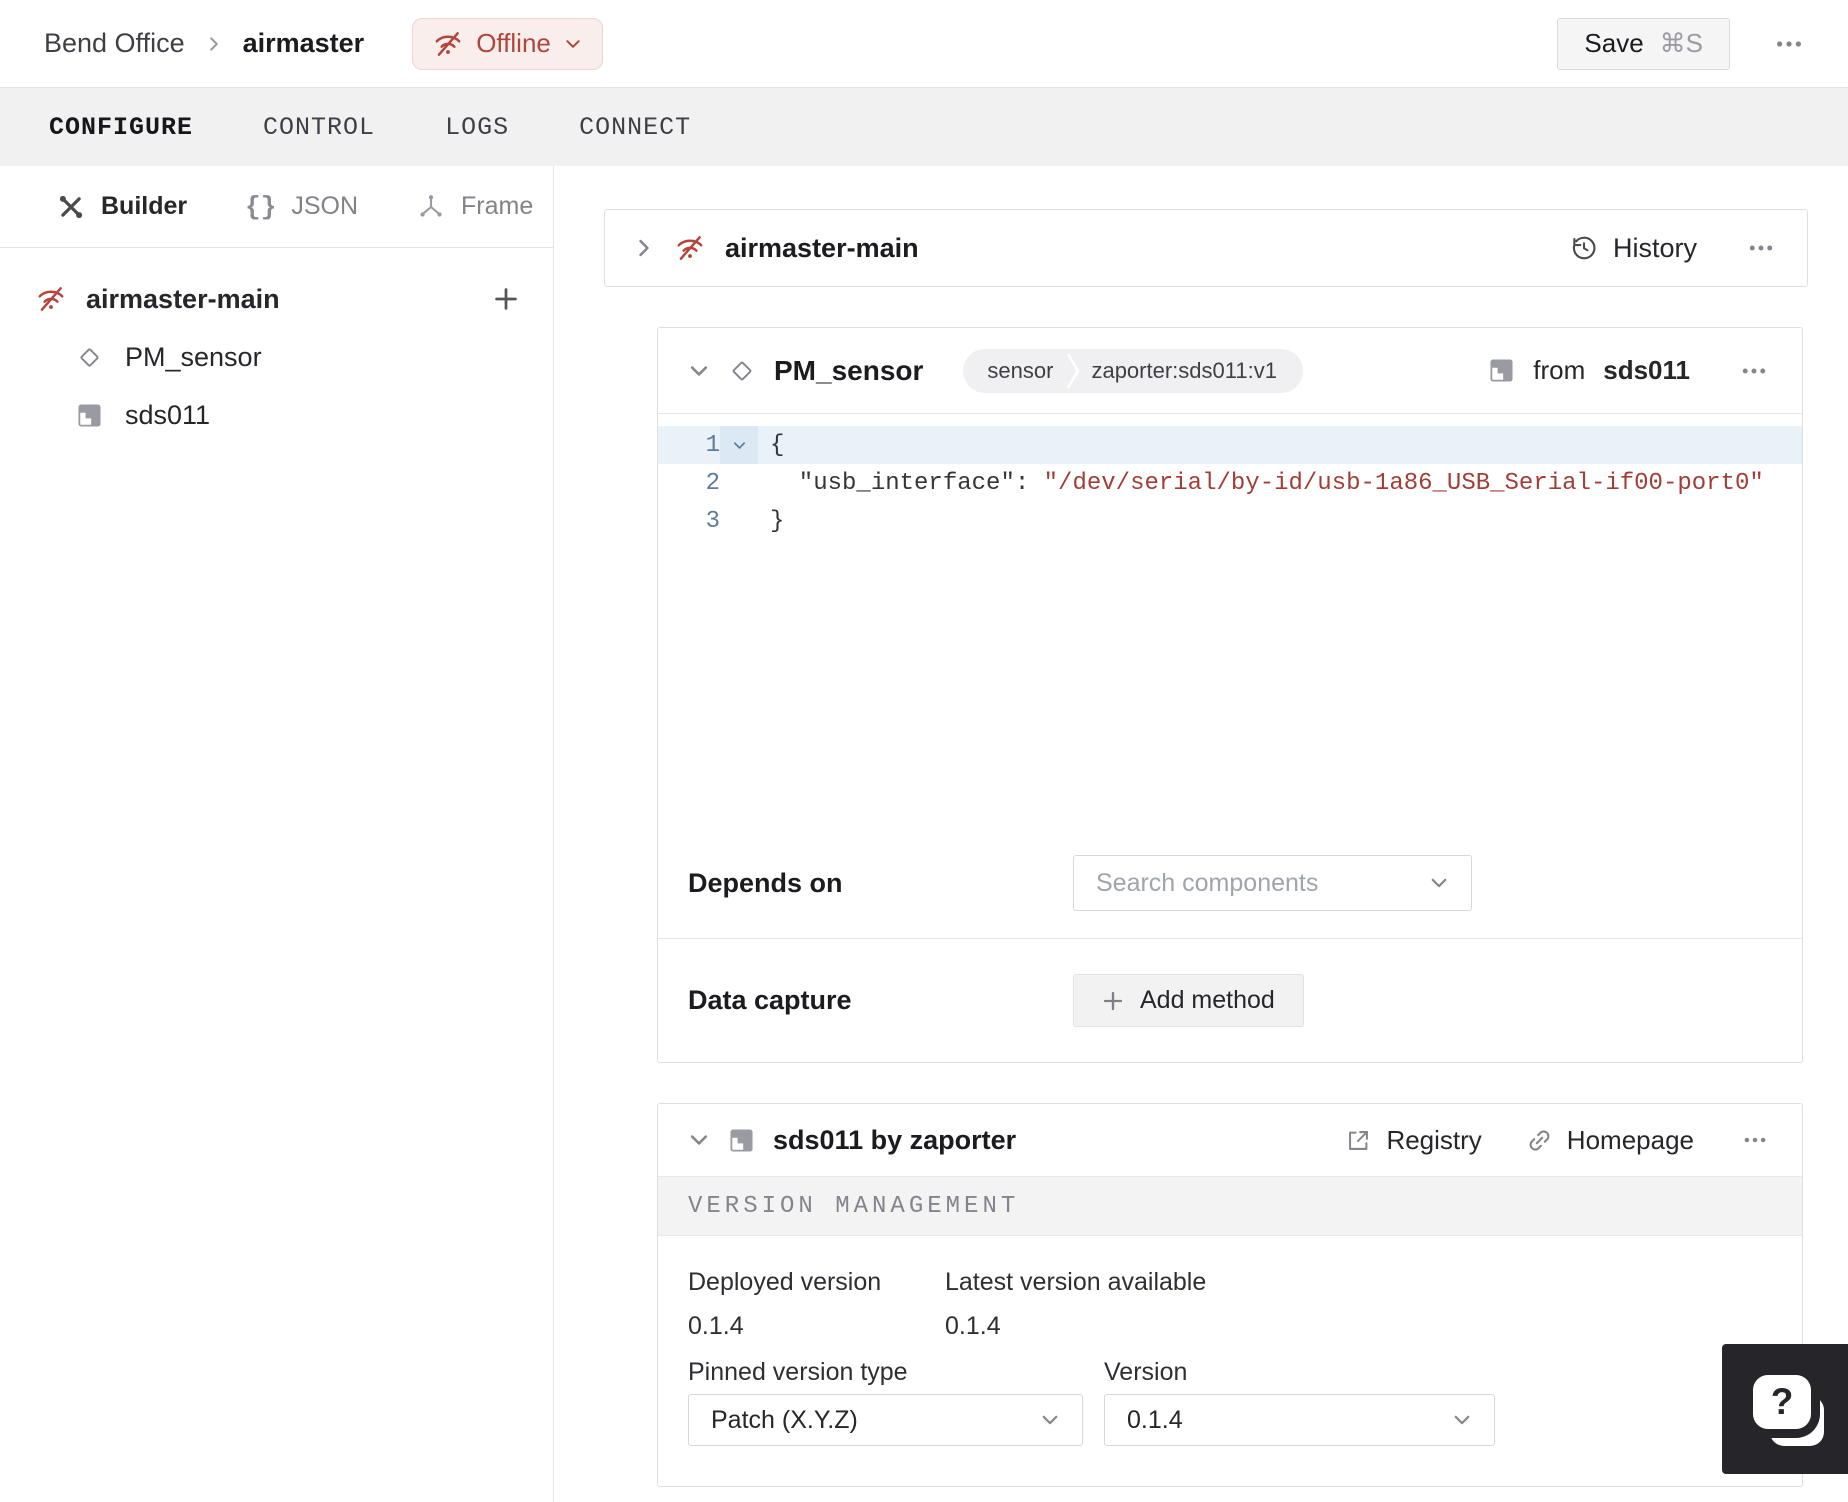 The width and height of the screenshot is (1848, 1502). What do you see at coordinates (907, 483) in the screenshot?
I see `code-key: "usb_interface":` at bounding box center [907, 483].